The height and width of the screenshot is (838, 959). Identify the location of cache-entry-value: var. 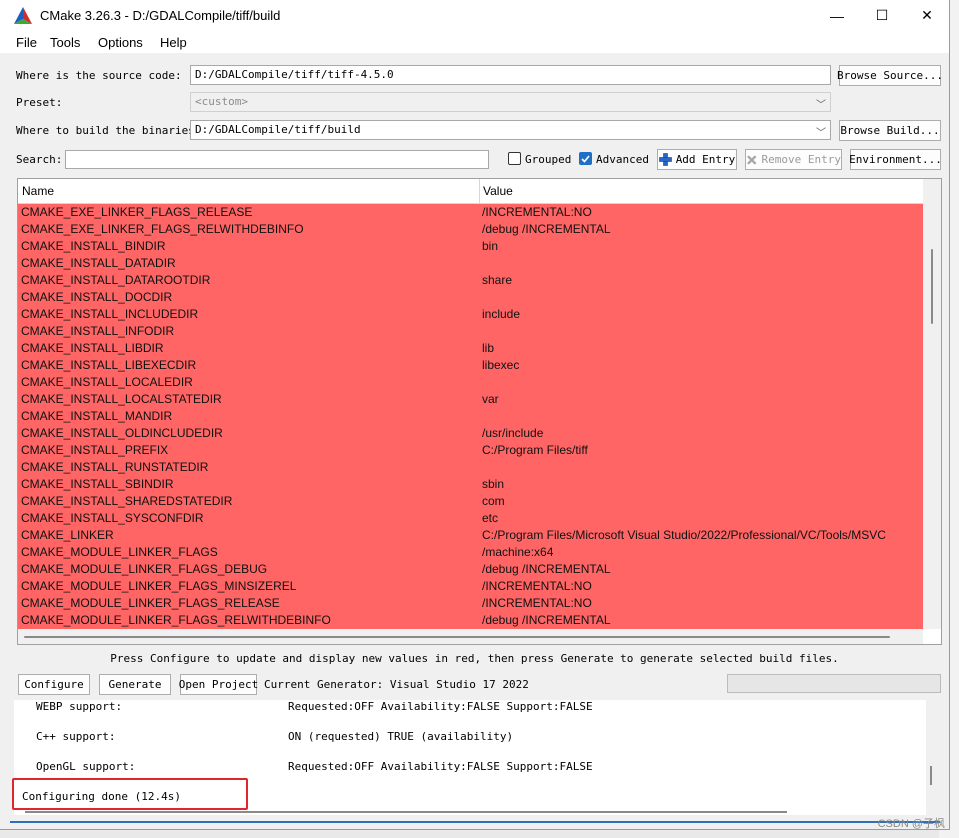
(490, 399).